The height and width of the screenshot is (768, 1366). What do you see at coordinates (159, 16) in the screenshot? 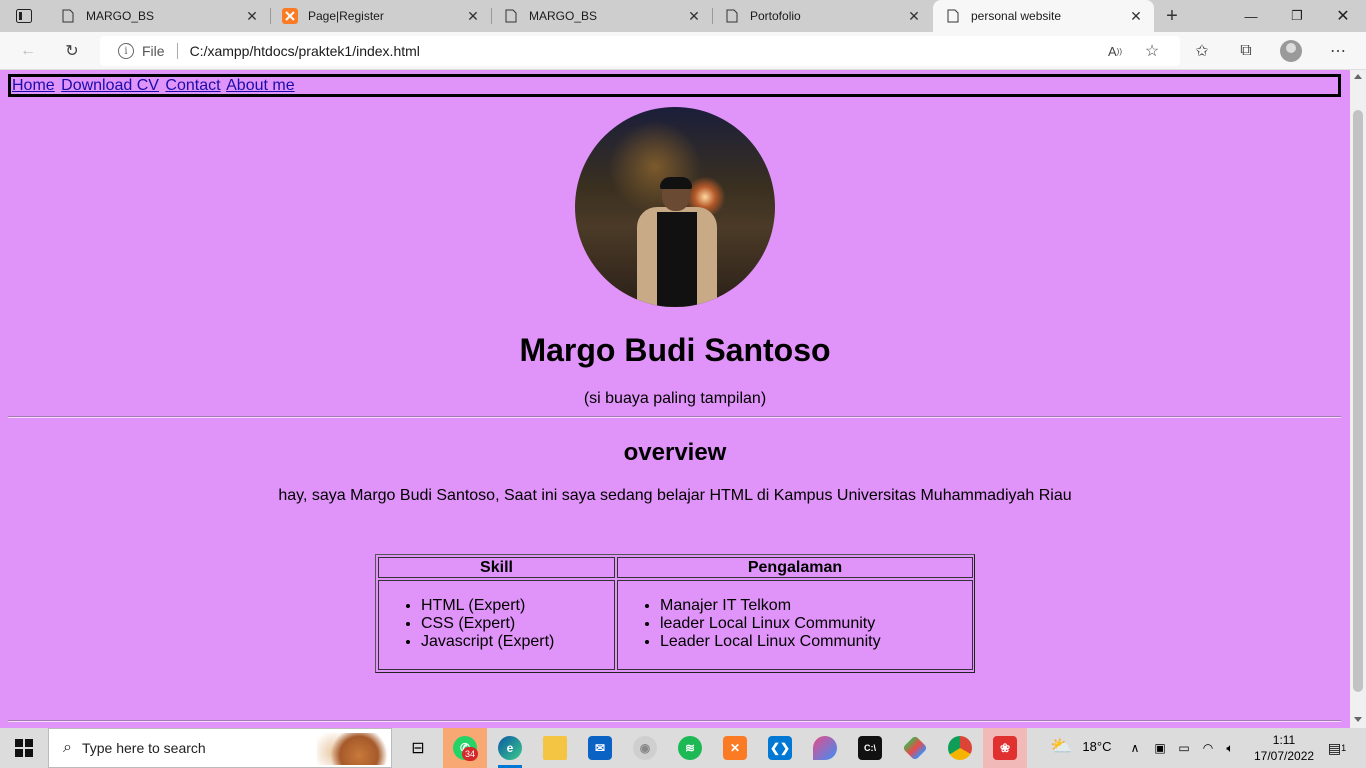
I see `tab-1: MARGO_BS ✕` at bounding box center [159, 16].